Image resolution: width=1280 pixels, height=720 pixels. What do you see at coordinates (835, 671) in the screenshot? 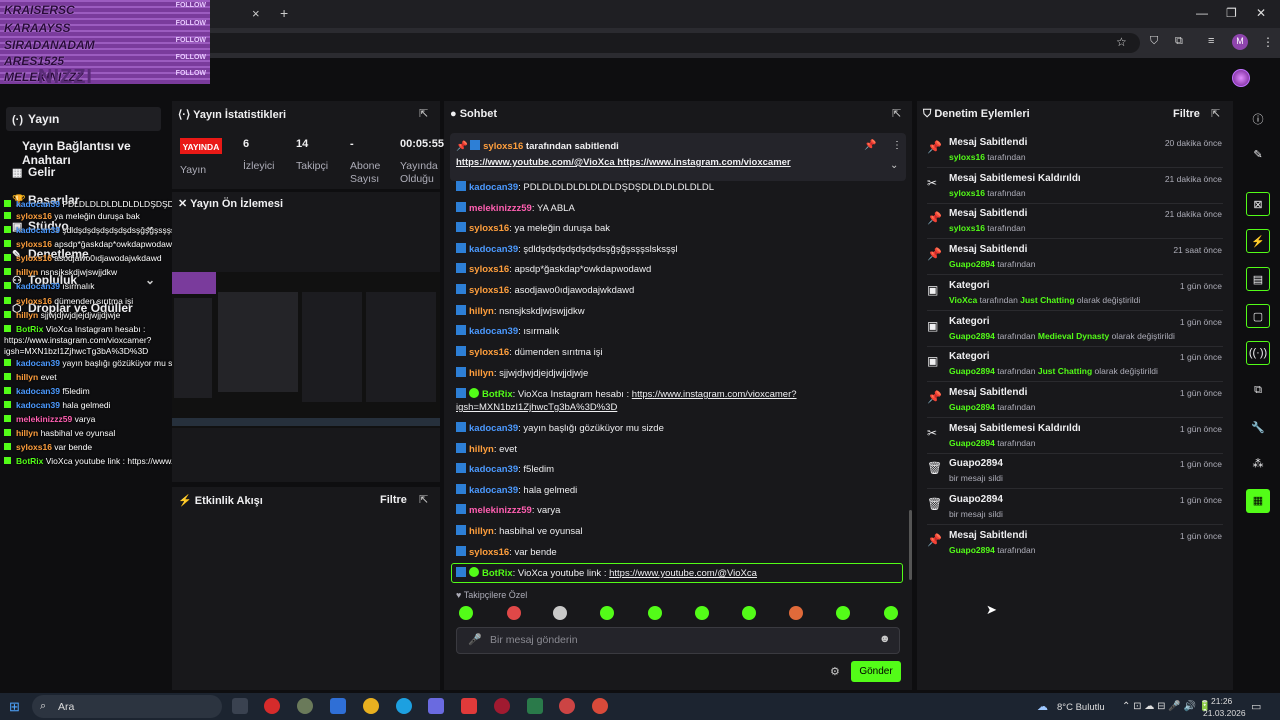
I see `settings-gear-icon: ⚙` at bounding box center [835, 671].